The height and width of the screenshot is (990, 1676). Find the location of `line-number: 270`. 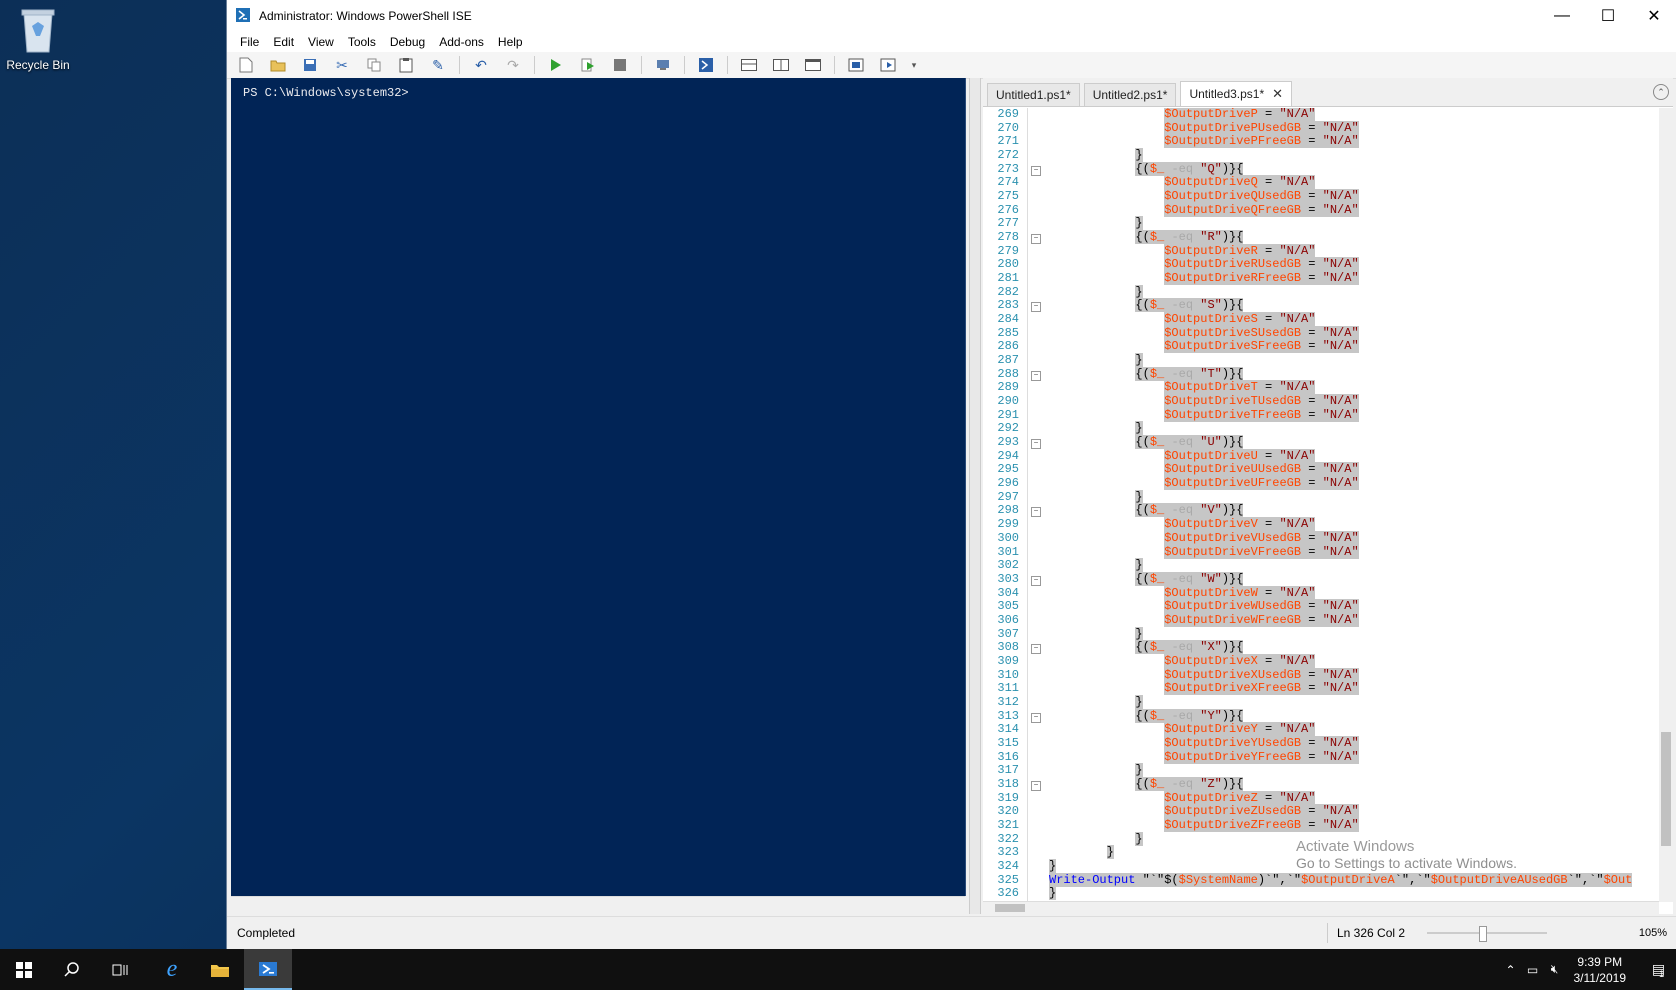

line-number: 270 is located at coordinates (1008, 127).